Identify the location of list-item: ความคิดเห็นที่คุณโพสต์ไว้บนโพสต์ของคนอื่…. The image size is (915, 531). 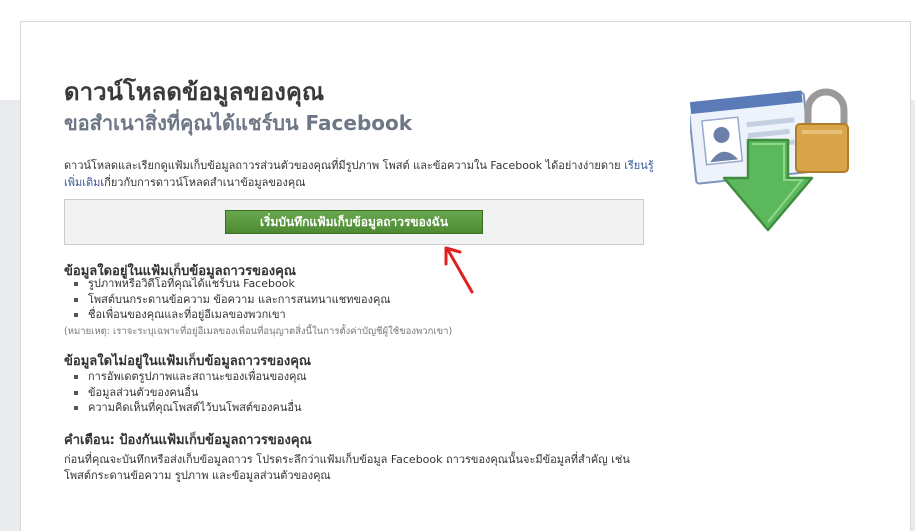
(190, 408).